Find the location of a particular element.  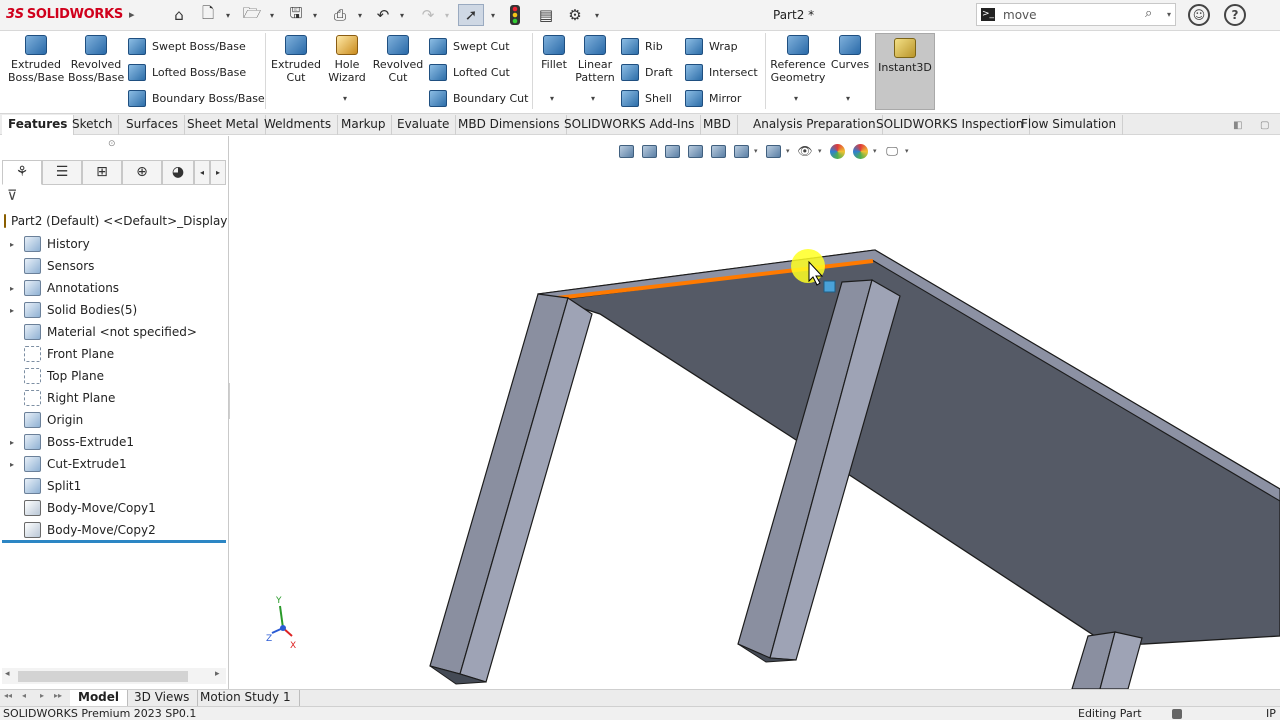

select-pointer-icon: ➚ is located at coordinates (471, 15).